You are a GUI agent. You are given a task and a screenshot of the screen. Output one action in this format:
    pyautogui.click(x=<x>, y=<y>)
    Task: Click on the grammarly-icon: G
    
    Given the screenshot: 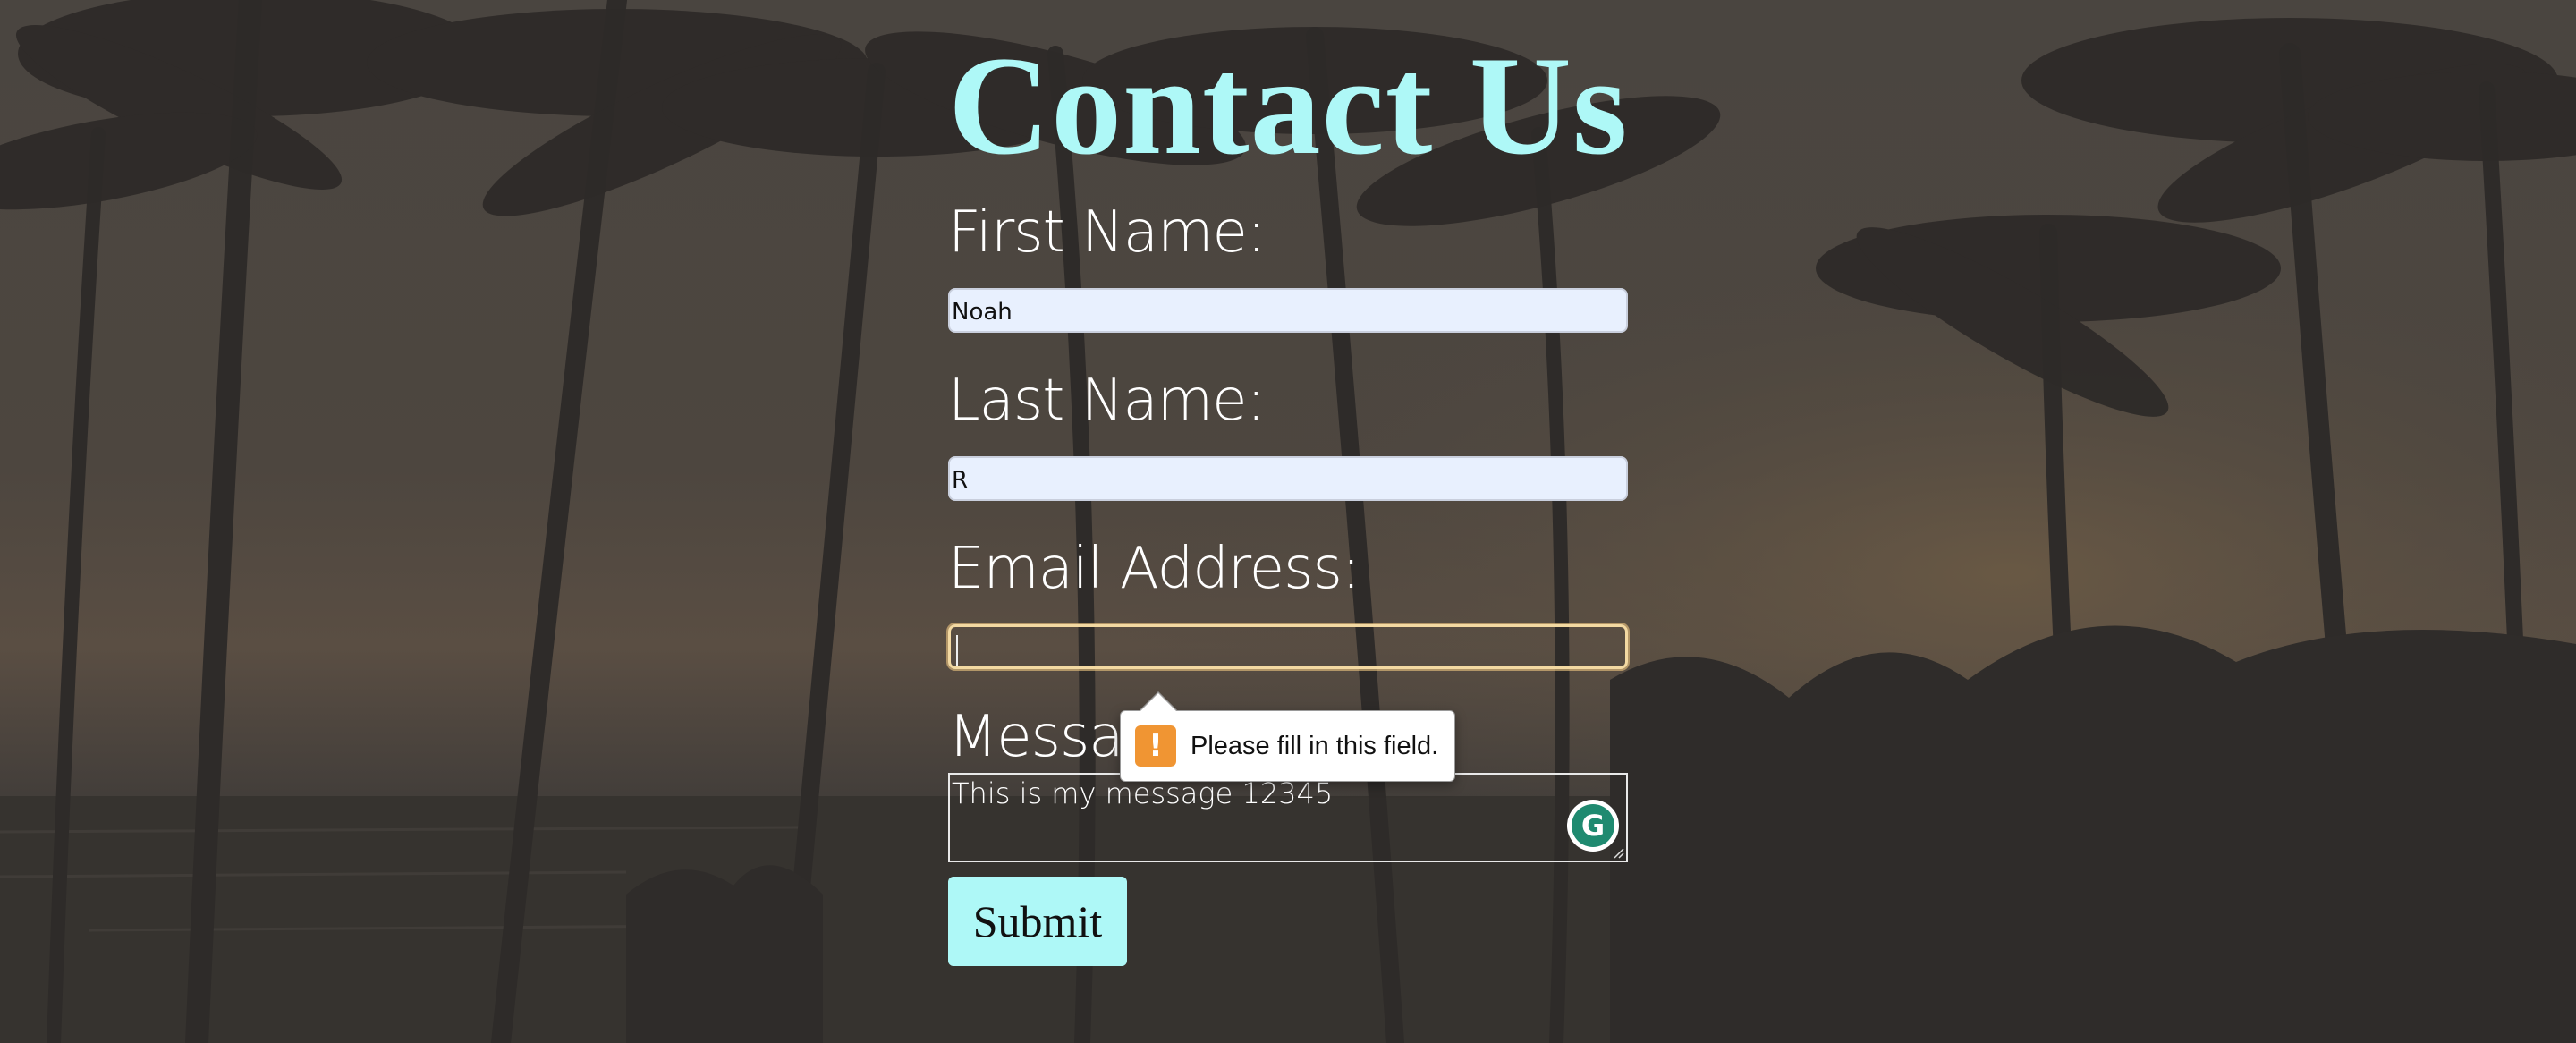 What is the action you would take?
    pyautogui.click(x=1593, y=826)
    